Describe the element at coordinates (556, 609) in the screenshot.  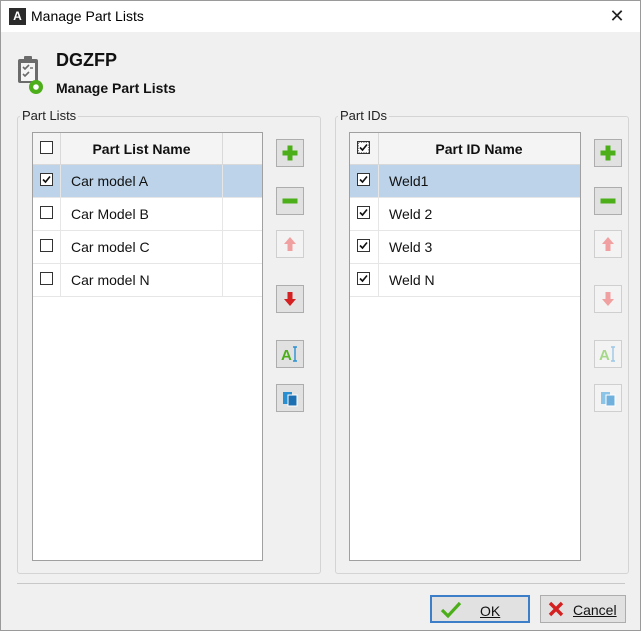
I see `cancel-x-icon` at that location.